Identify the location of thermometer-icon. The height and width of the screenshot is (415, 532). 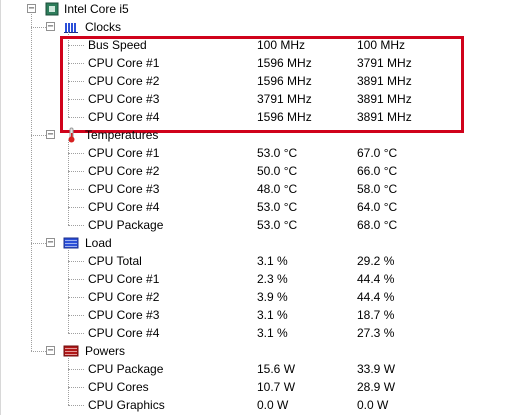
(71, 135).